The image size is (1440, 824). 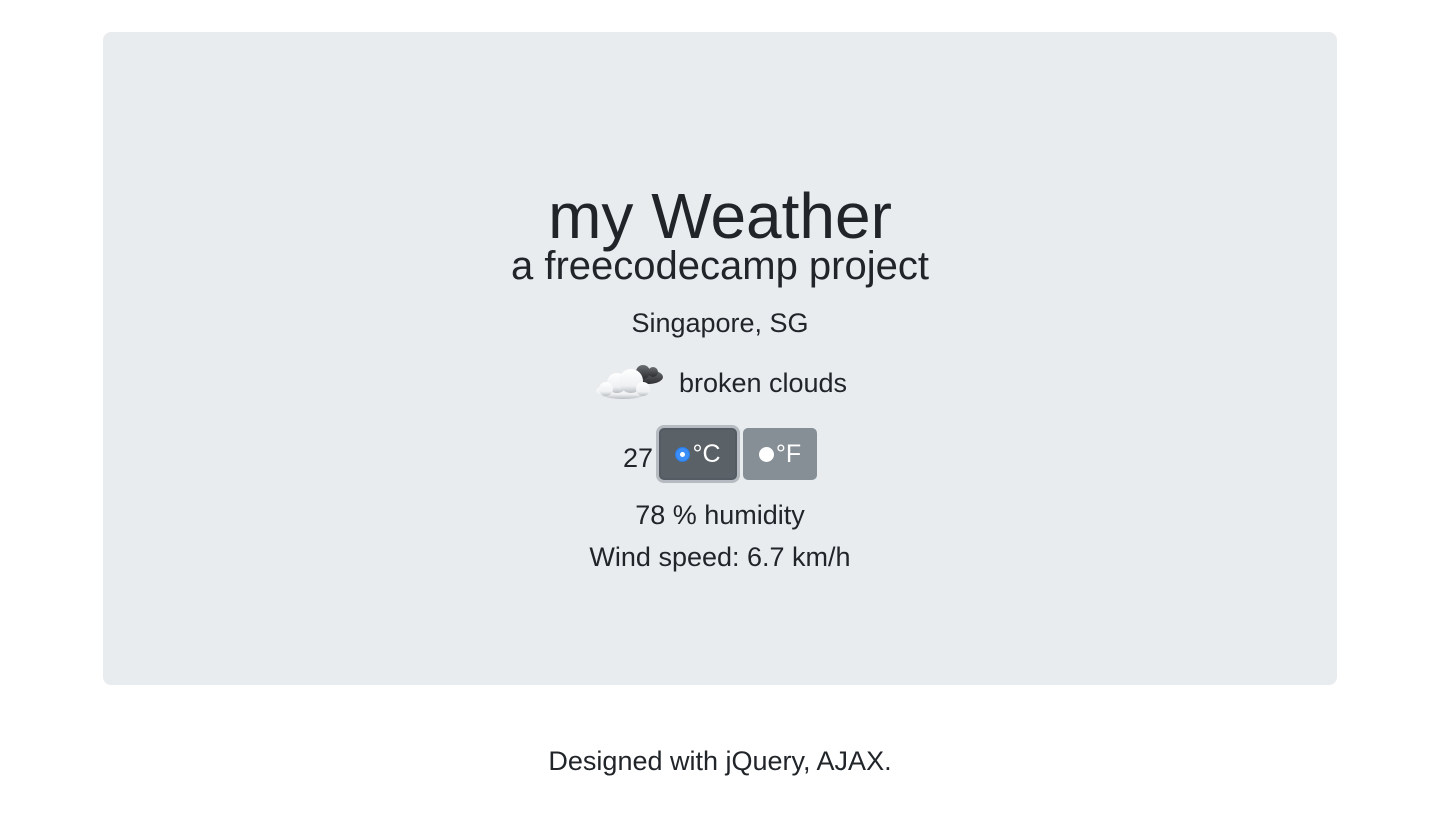 What do you see at coordinates (720, 323) in the screenshot?
I see `location-text: Singapore, SG` at bounding box center [720, 323].